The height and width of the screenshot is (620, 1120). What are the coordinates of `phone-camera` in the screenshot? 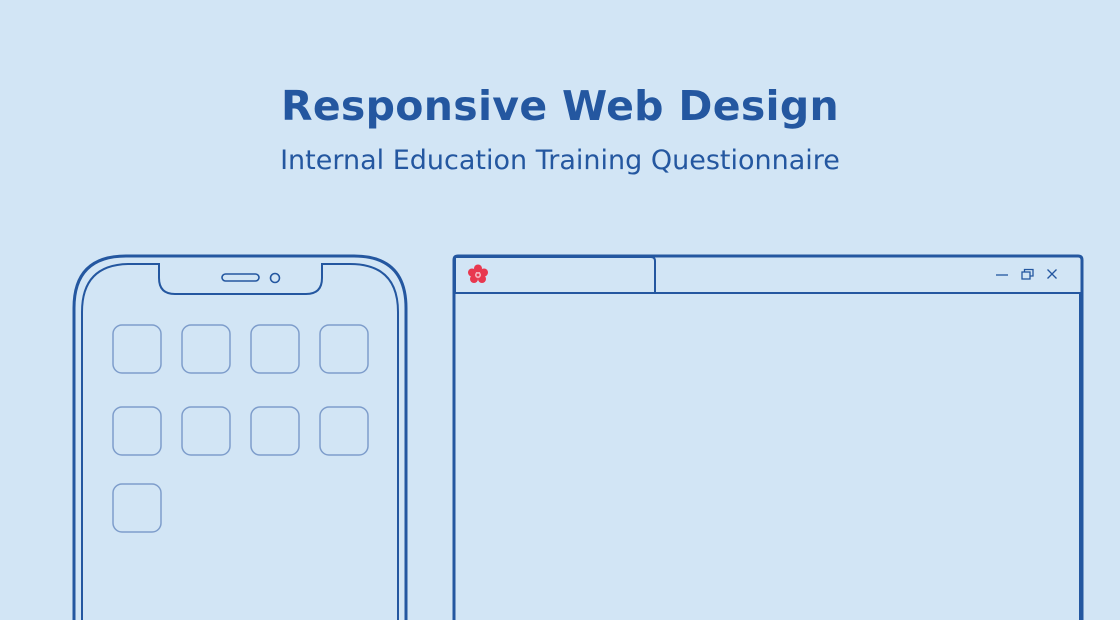 It's located at (275, 278).